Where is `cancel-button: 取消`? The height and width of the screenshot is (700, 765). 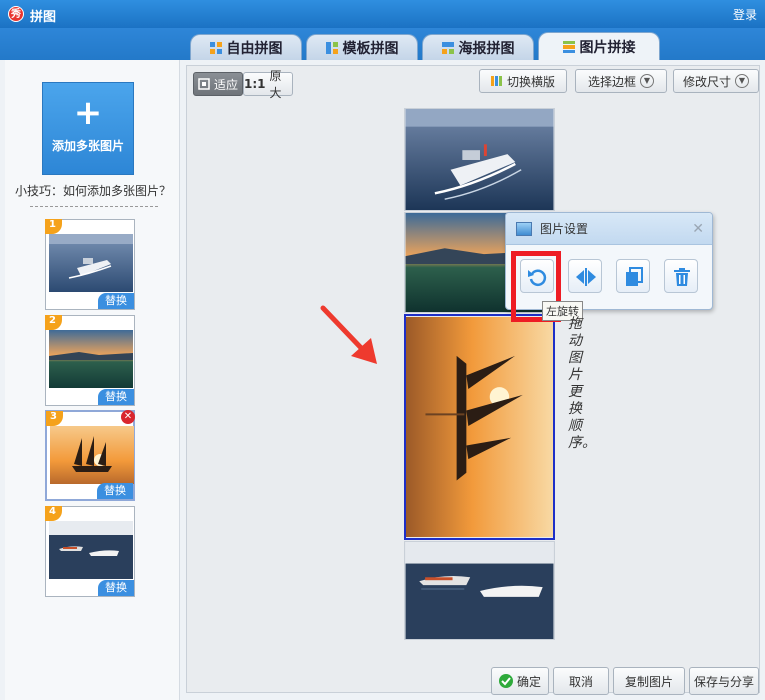 cancel-button: 取消 is located at coordinates (581, 681).